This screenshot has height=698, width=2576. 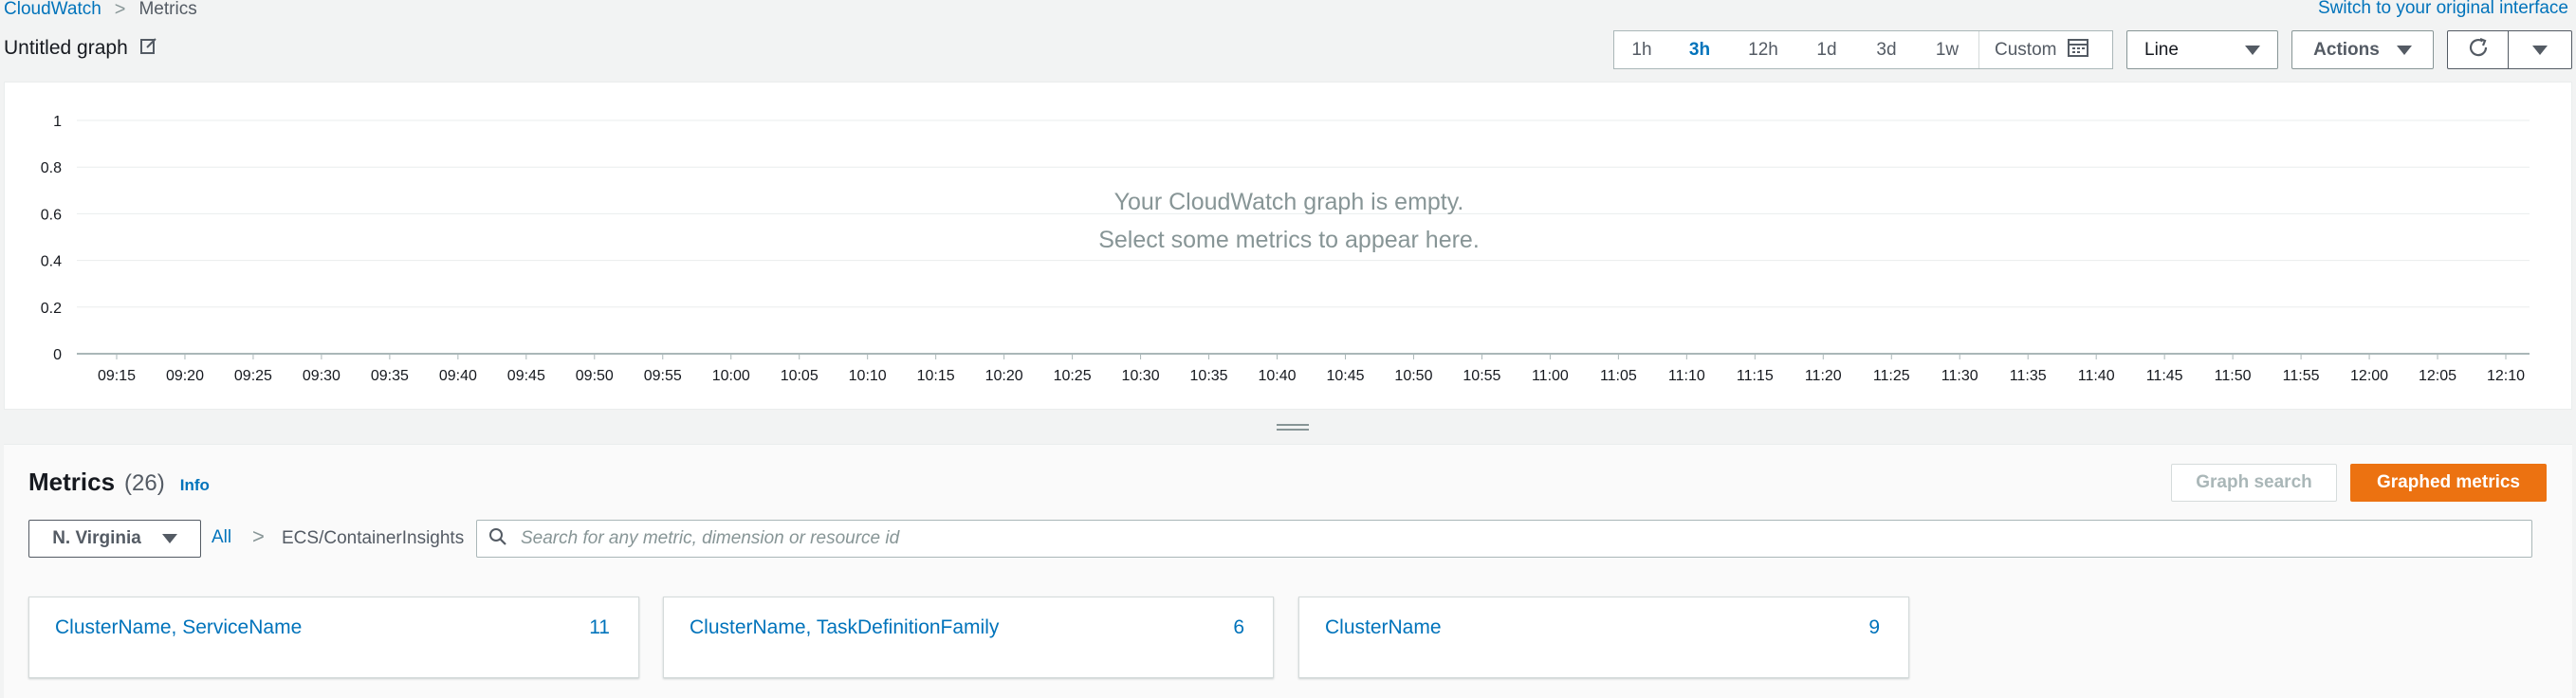 I want to click on x-tick-label: 11:35, so click(x=2028, y=376).